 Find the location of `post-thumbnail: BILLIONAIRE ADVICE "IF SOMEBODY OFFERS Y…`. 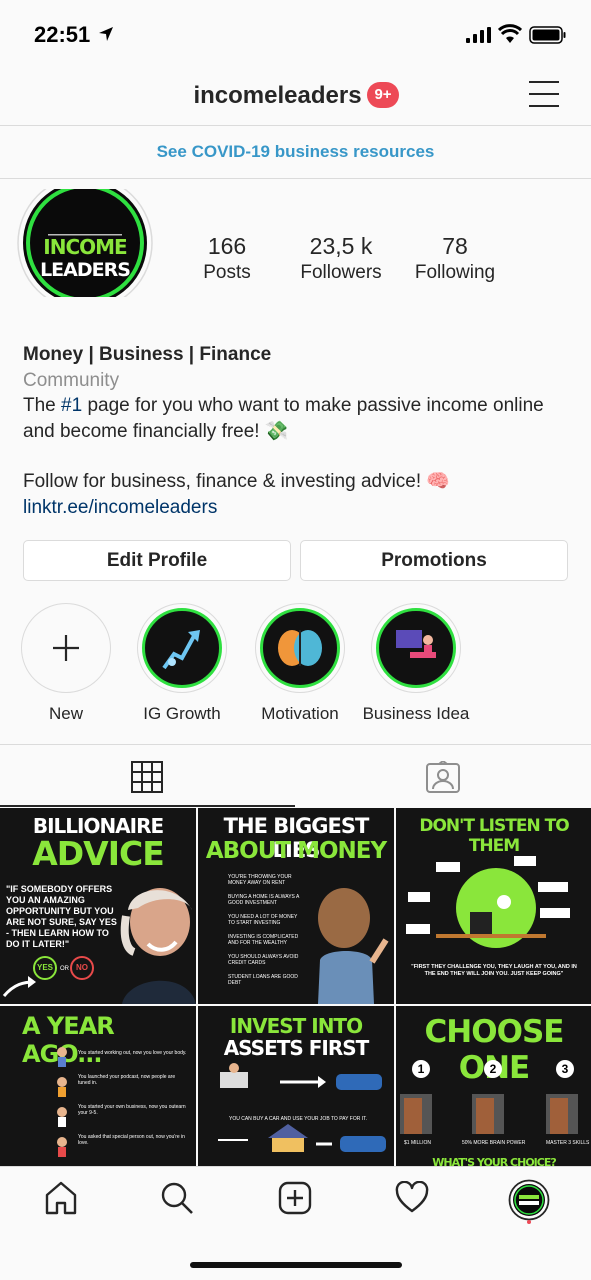

post-thumbnail: BILLIONAIRE ADVICE "IF SOMEBODY OFFERS Y… is located at coordinates (98, 906).